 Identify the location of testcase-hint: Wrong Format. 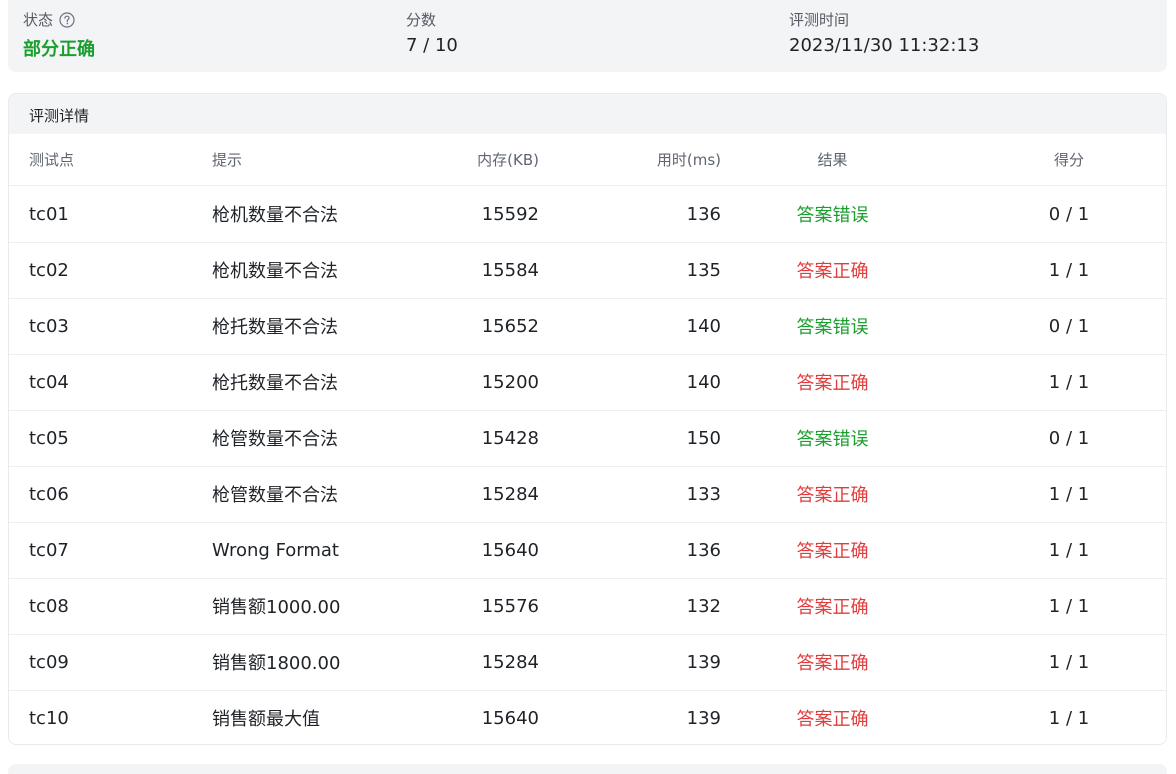
(275, 550).